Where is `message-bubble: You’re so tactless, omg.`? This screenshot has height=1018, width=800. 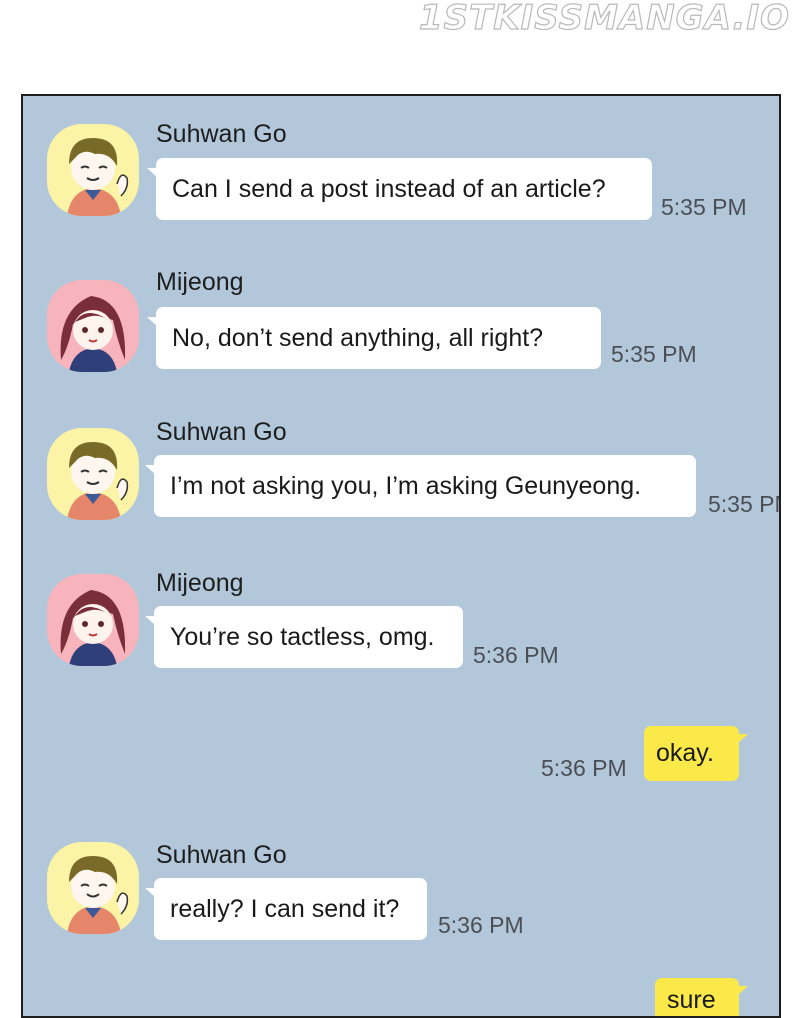 message-bubble: You’re so tactless, omg. is located at coordinates (304, 637).